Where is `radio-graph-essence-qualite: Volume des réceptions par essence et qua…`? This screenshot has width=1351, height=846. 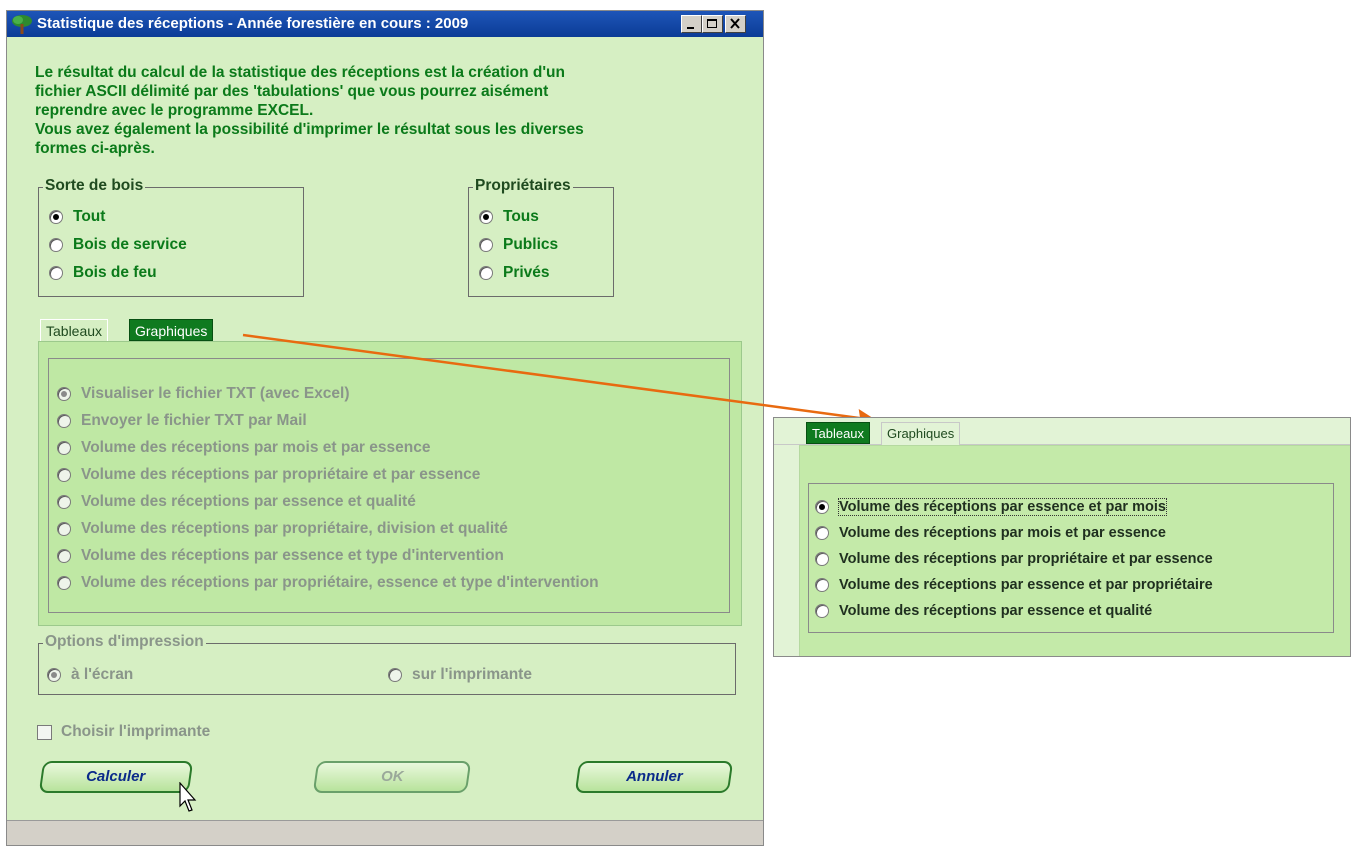
radio-graph-essence-qualite: Volume des réceptions par essence et qua… is located at coordinates (983, 611).